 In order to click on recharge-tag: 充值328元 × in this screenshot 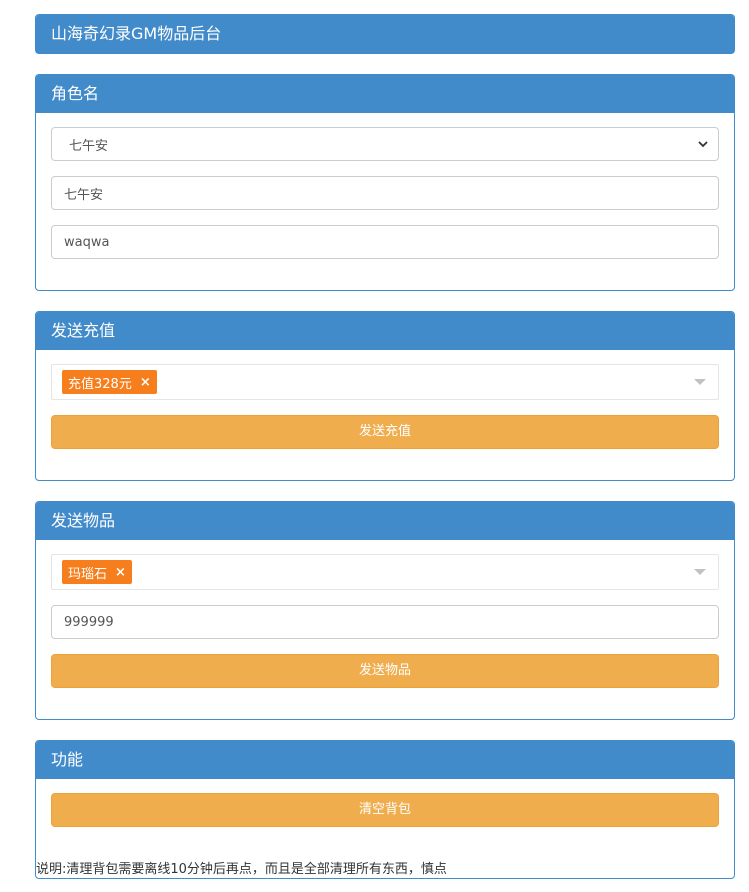, I will do `click(109, 382)`.